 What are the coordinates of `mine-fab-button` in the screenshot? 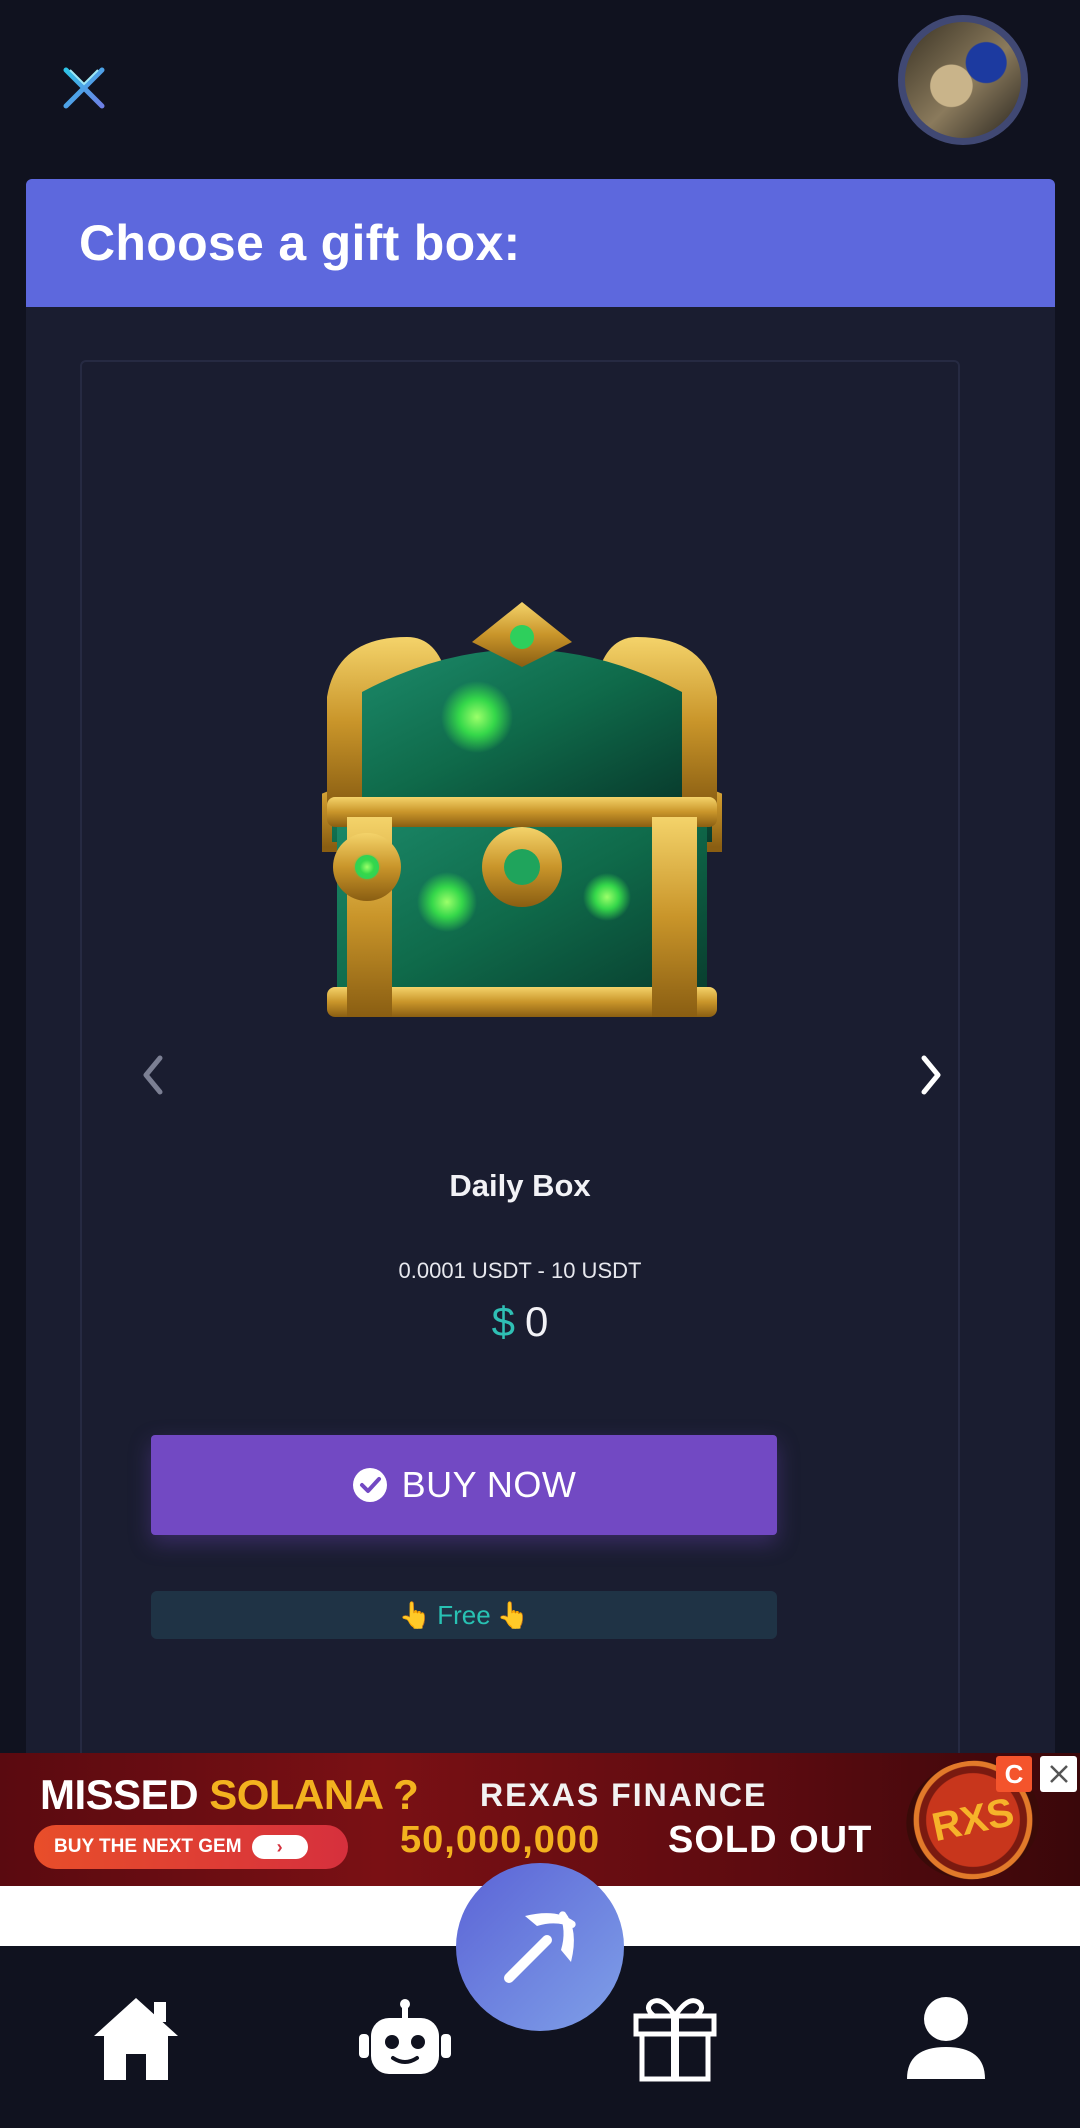 It's located at (540, 1947).